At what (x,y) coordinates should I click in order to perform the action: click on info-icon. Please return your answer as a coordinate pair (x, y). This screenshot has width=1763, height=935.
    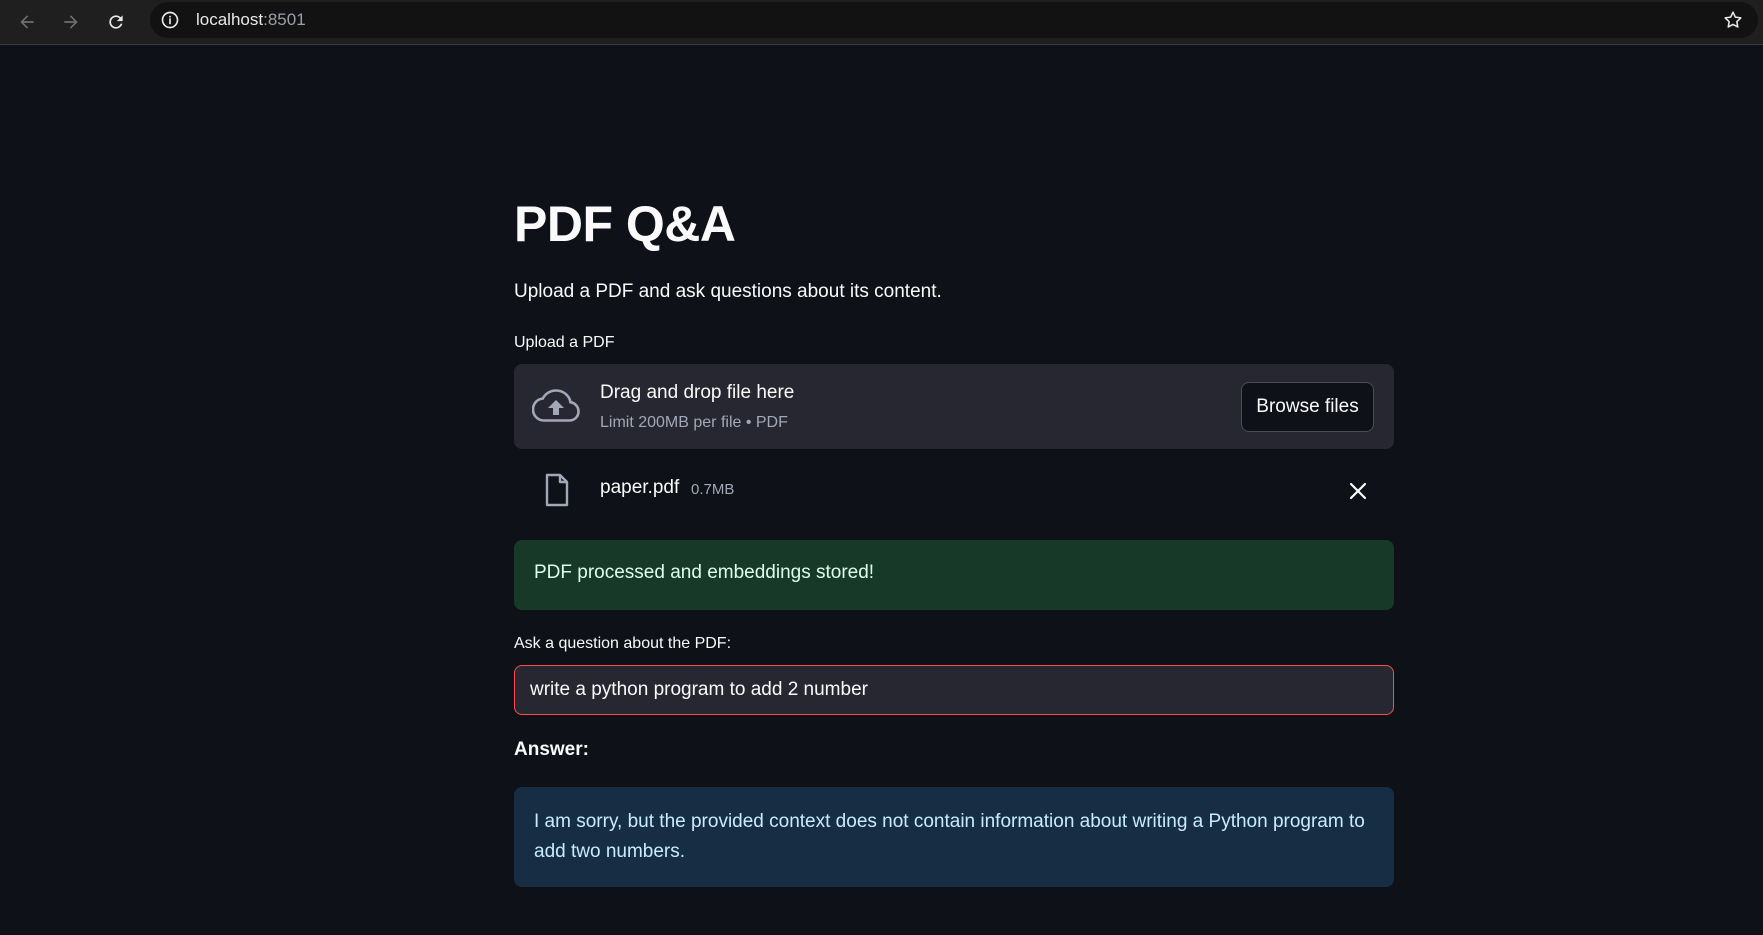
    Looking at the image, I should click on (170, 20).